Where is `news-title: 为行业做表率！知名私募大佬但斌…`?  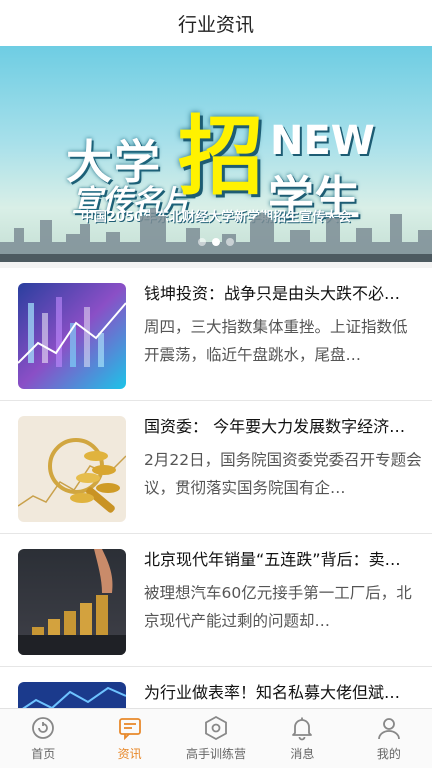 news-title: 为行业做表率！知名私募大佬但斌… is located at coordinates (272, 692).